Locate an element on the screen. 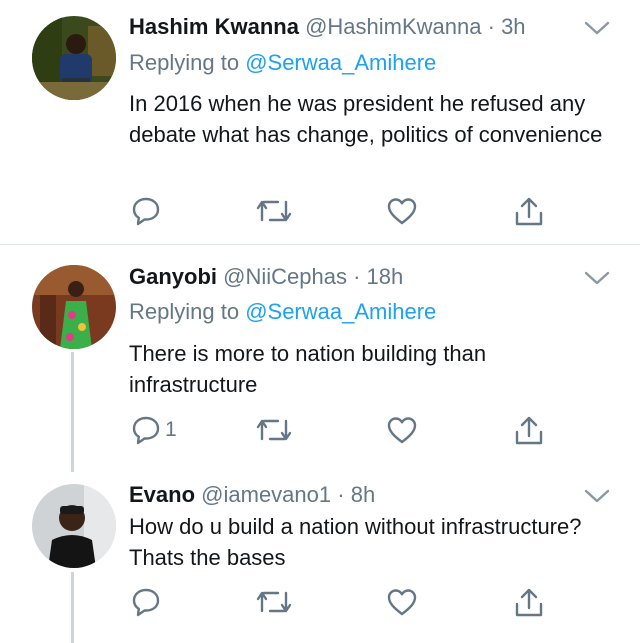 The width and height of the screenshot is (640, 643). user-handle: @HashimKwanna is located at coordinates (393, 26).